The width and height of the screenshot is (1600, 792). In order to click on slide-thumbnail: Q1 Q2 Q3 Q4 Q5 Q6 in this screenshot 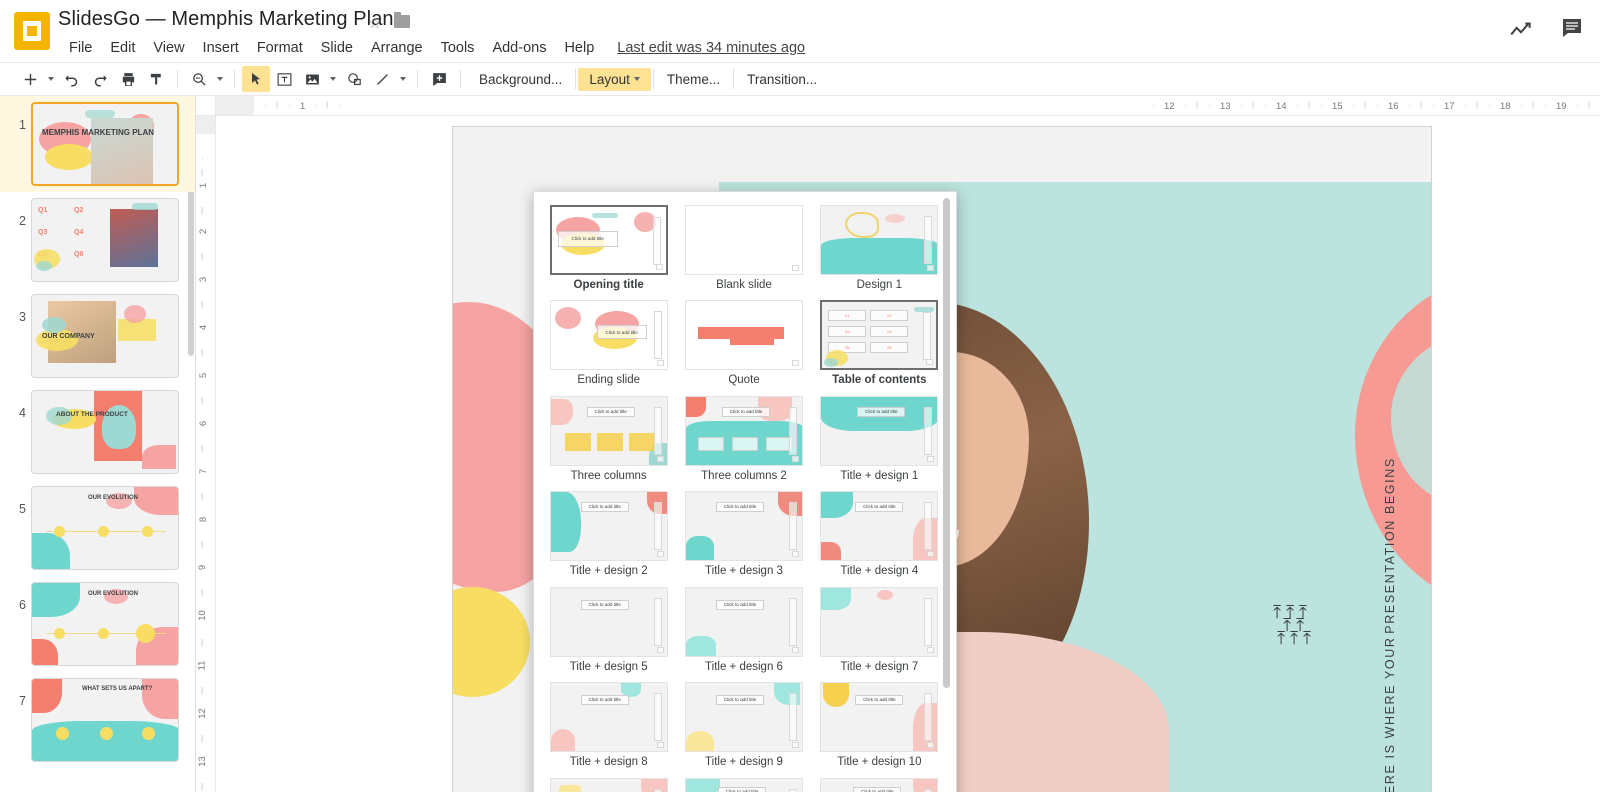, I will do `click(105, 240)`.